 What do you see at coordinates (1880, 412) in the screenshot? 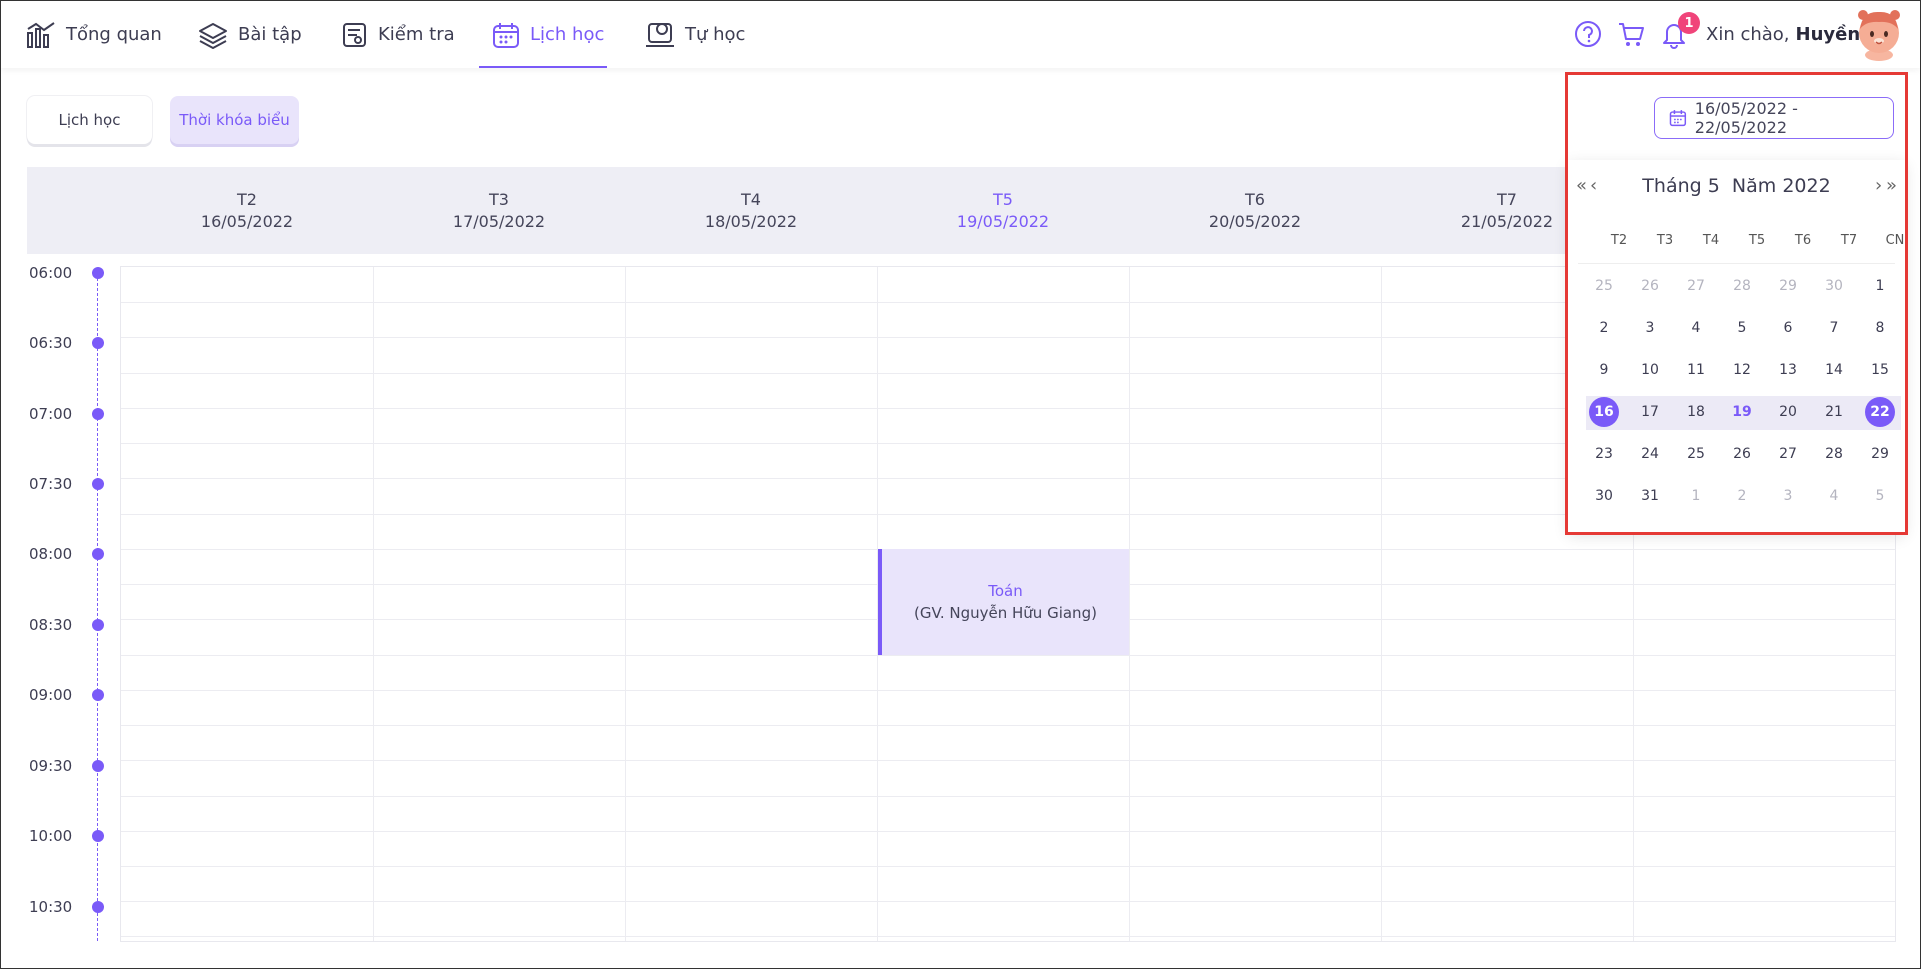
I see `calendar-day: 22` at bounding box center [1880, 412].